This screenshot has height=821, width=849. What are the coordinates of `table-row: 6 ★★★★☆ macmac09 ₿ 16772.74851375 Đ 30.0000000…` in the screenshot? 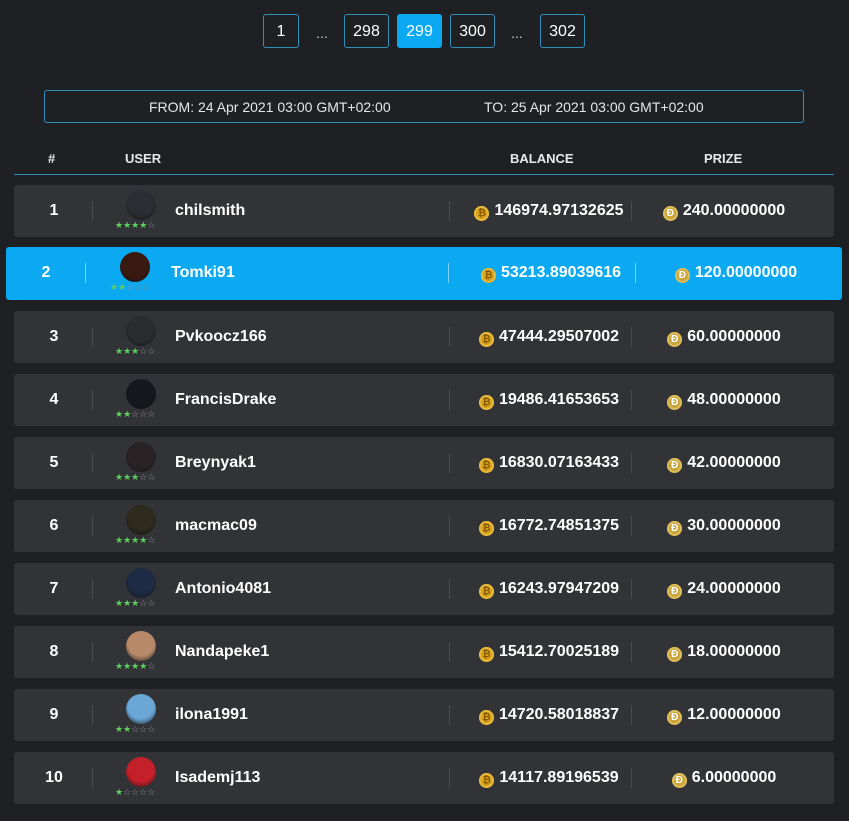 It's located at (424, 526).